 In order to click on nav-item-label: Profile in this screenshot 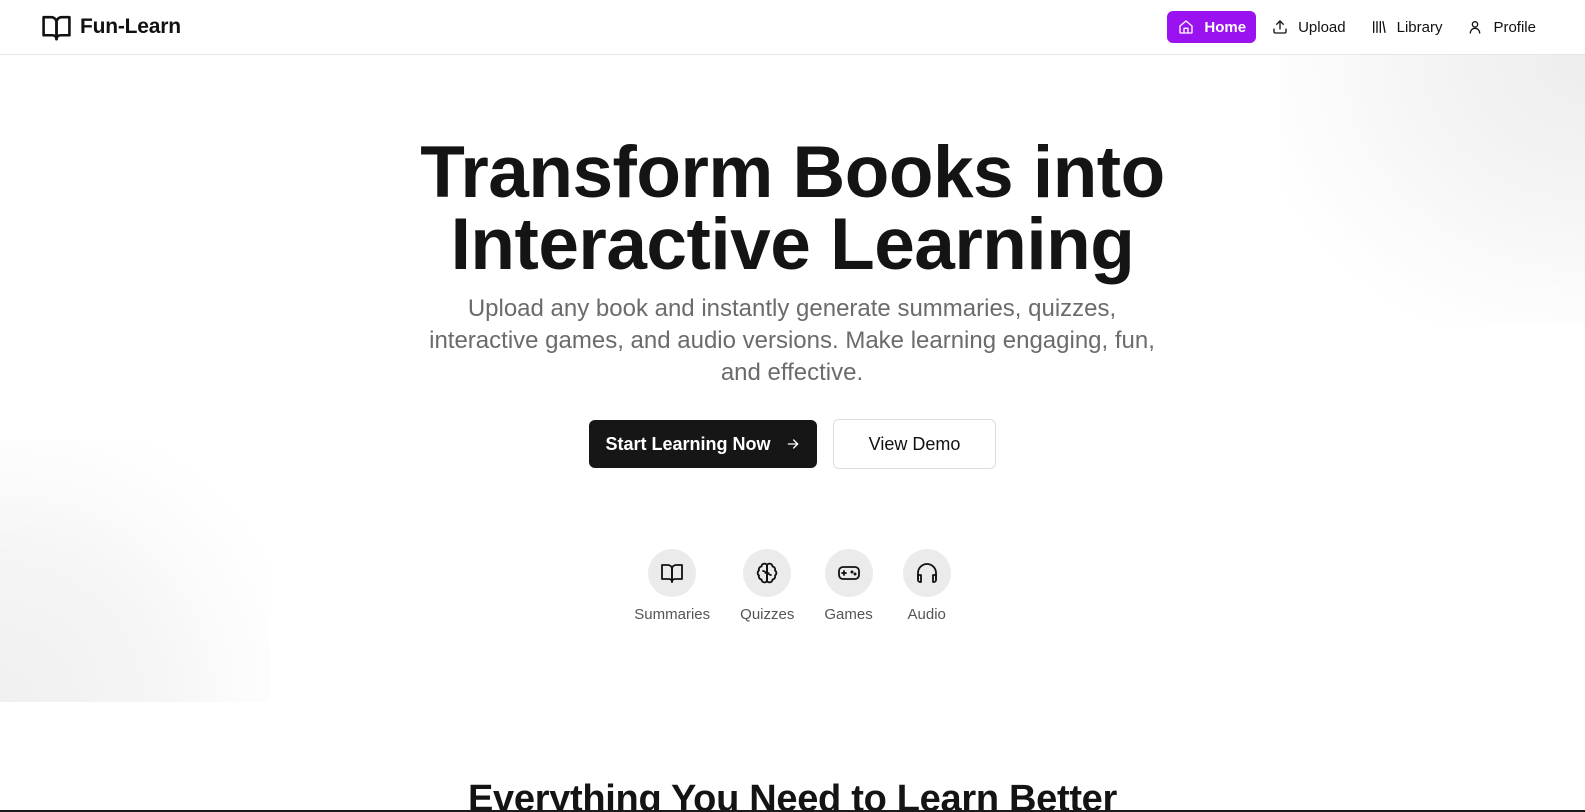, I will do `click(1514, 27)`.